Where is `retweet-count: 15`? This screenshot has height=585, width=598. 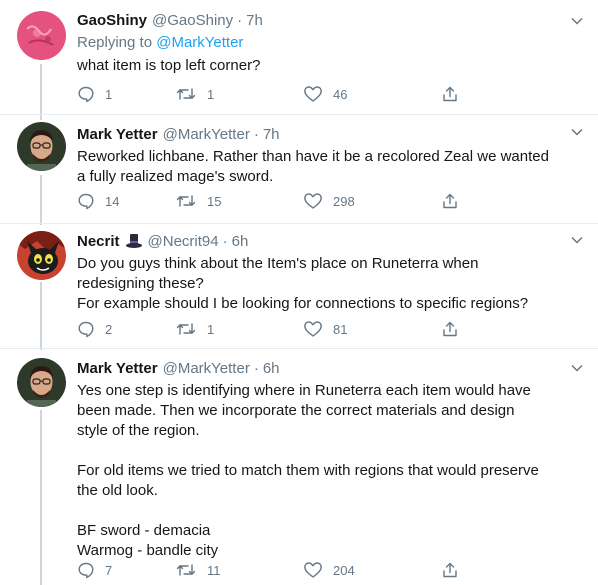
retweet-count: 15 is located at coordinates (214, 201).